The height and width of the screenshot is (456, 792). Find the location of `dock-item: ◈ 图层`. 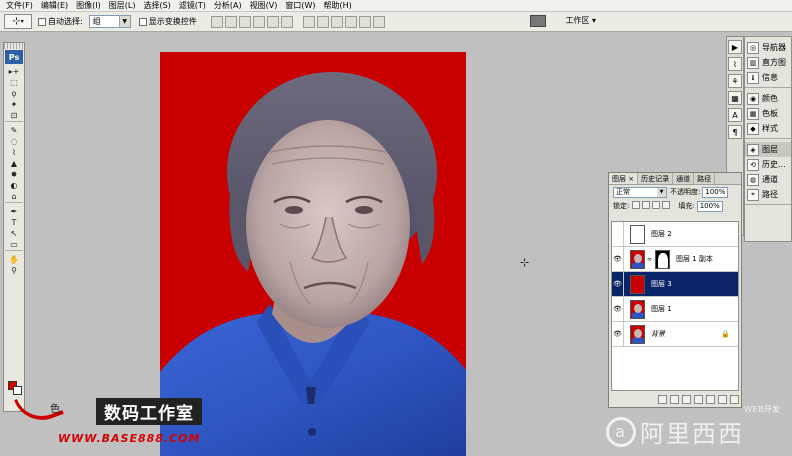

dock-item: ◈ 图层 is located at coordinates (768, 149).